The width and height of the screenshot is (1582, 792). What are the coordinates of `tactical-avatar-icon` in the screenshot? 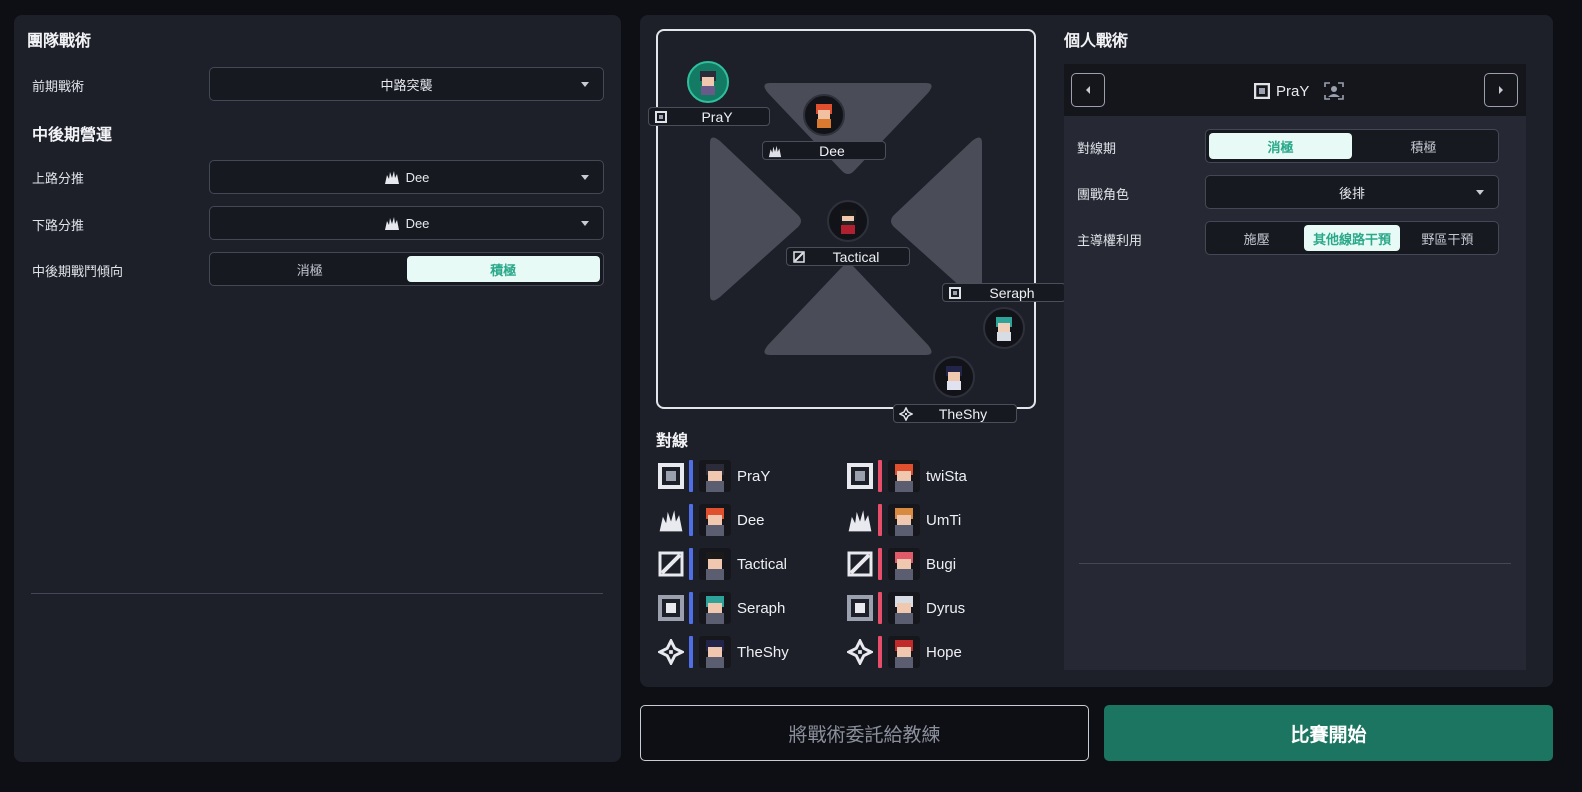 It's located at (848, 222).